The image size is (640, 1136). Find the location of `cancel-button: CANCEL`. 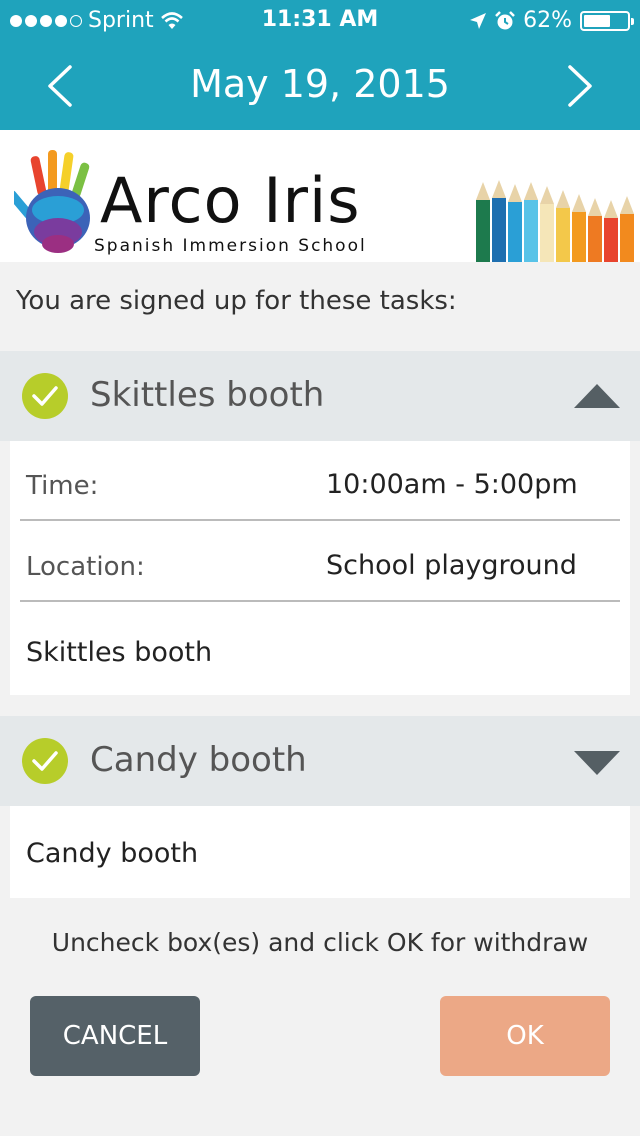

cancel-button: CANCEL is located at coordinates (115, 1036).